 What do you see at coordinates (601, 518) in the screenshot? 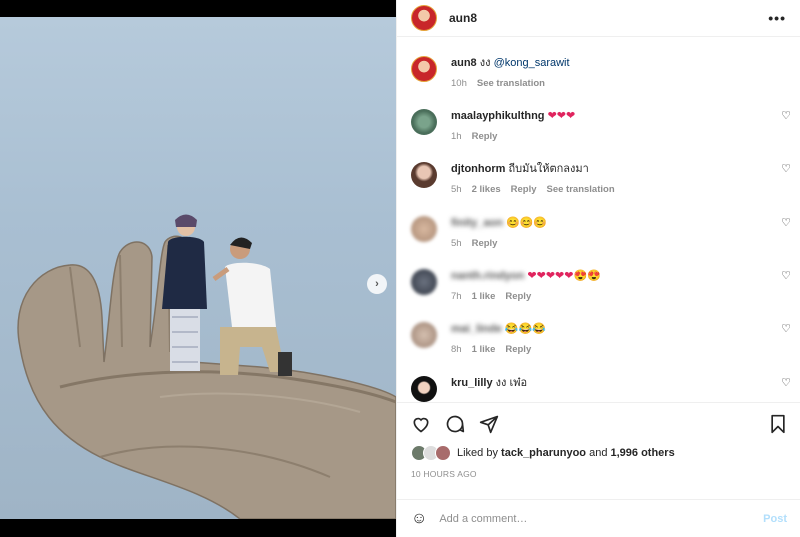
I see `comment-input` at bounding box center [601, 518].